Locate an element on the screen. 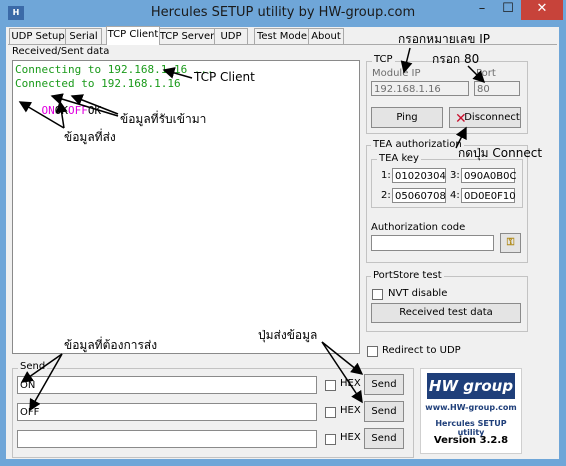  annotation-connect: กดปุ่ม Connect is located at coordinates (500, 153).